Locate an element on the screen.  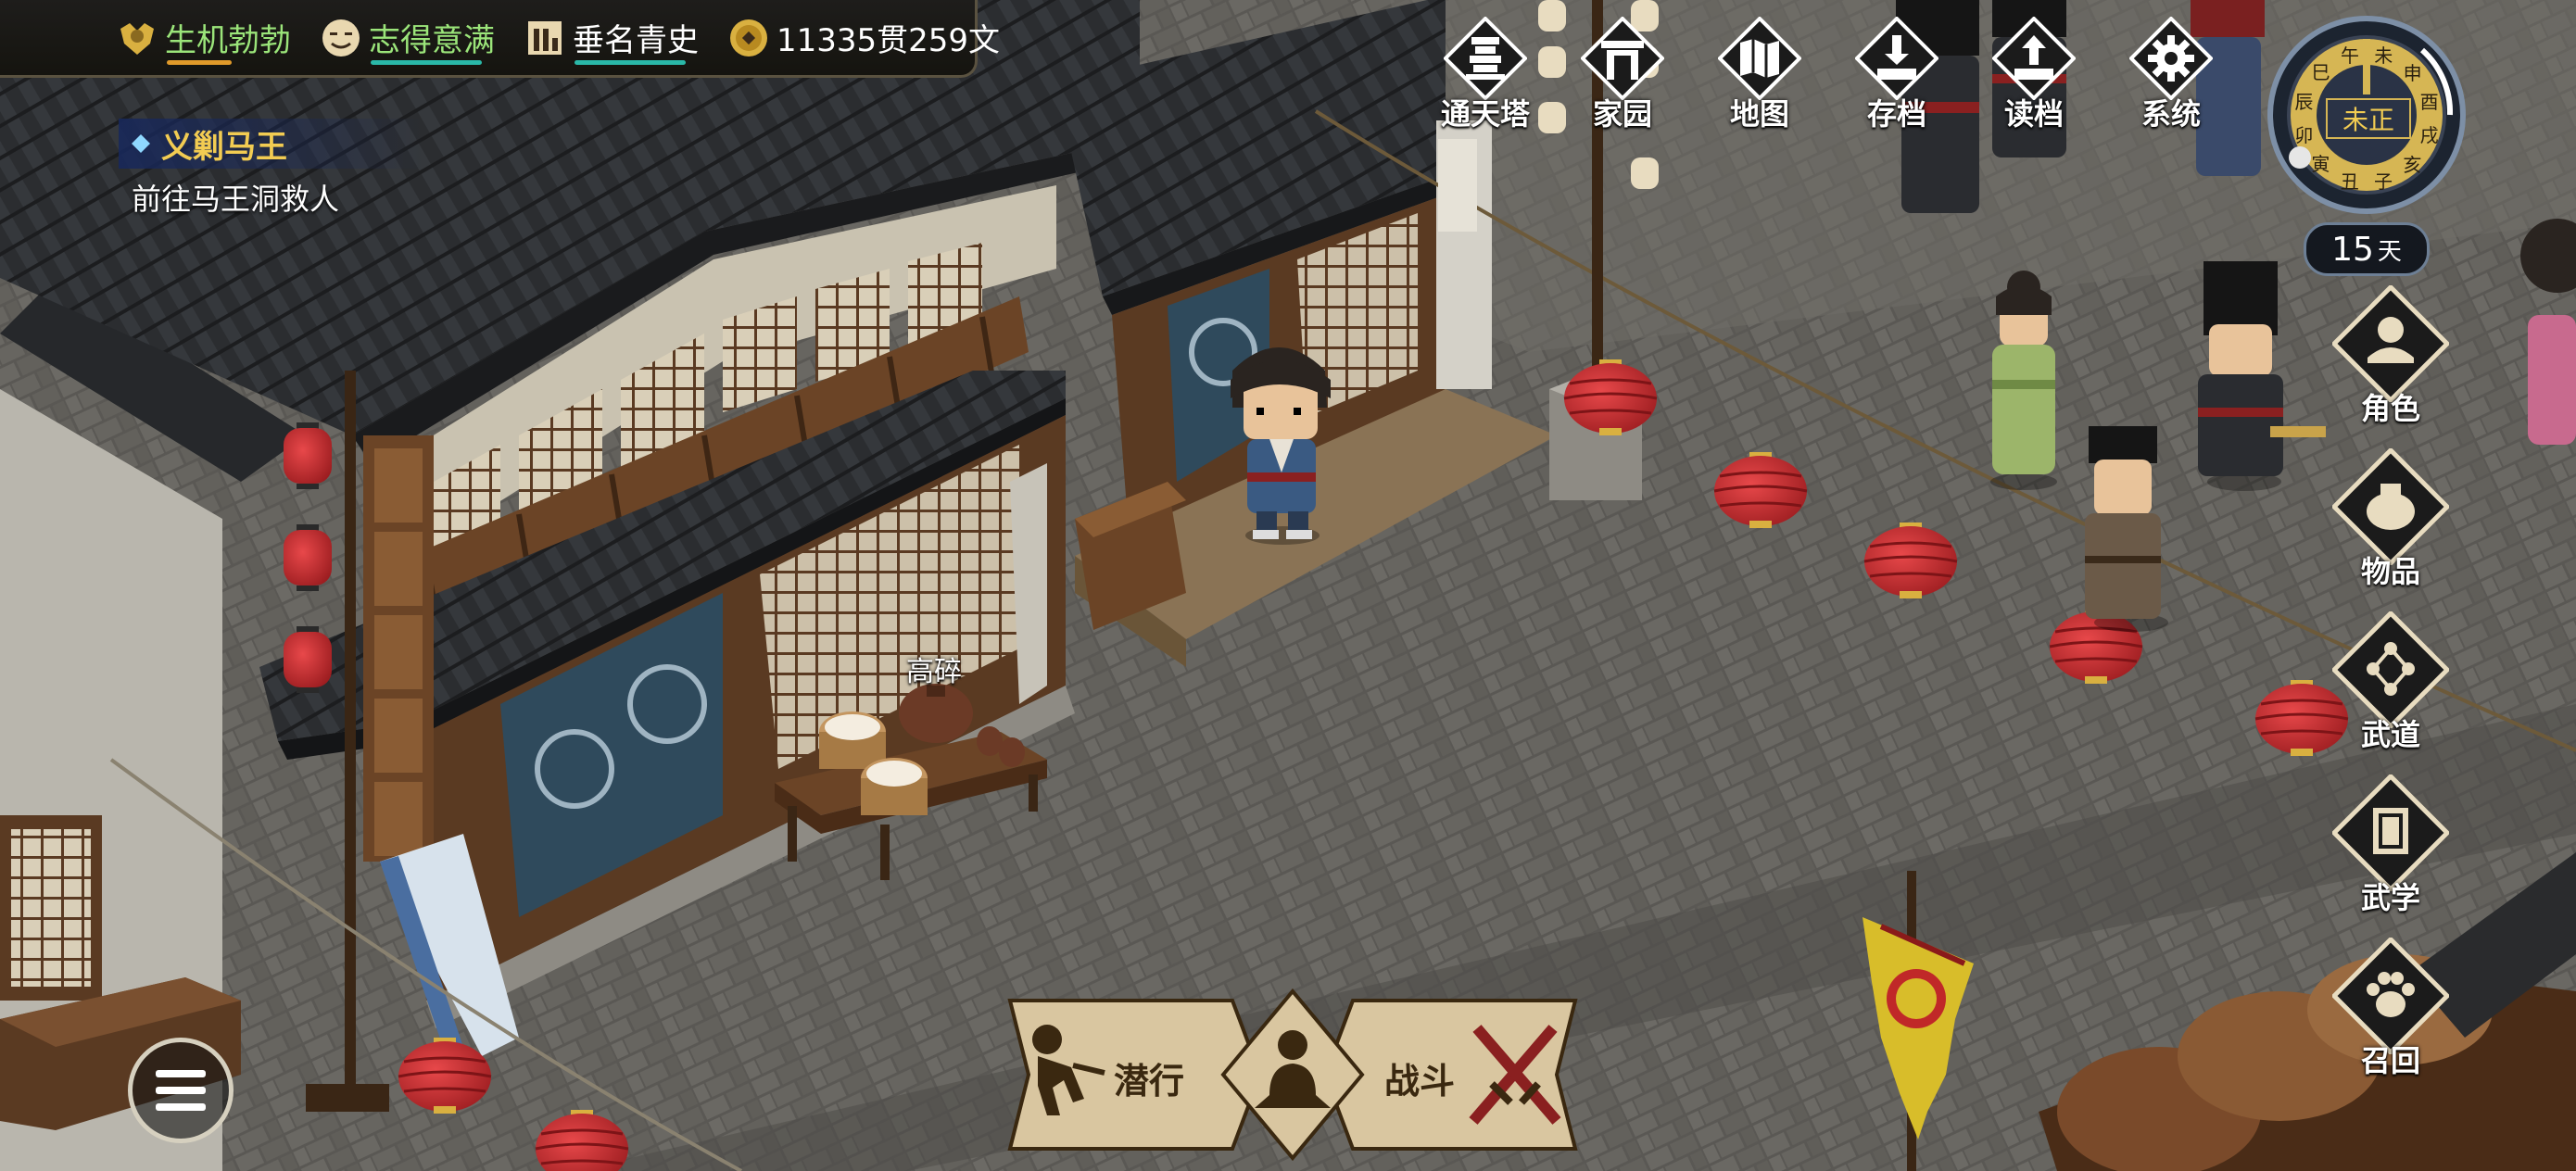
homestead-label: 家园 is located at coordinates (1622, 114).